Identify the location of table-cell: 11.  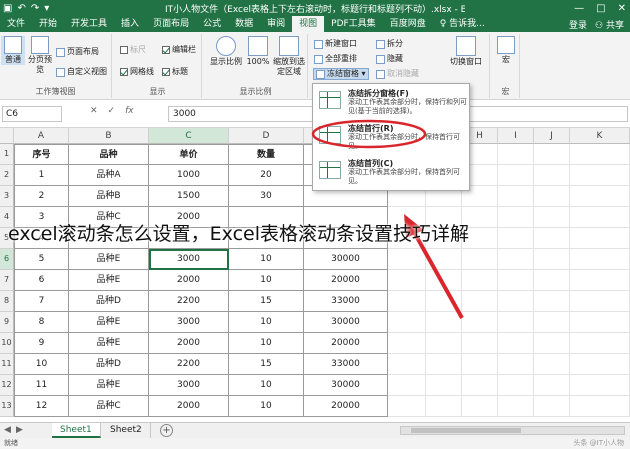
(41, 385).